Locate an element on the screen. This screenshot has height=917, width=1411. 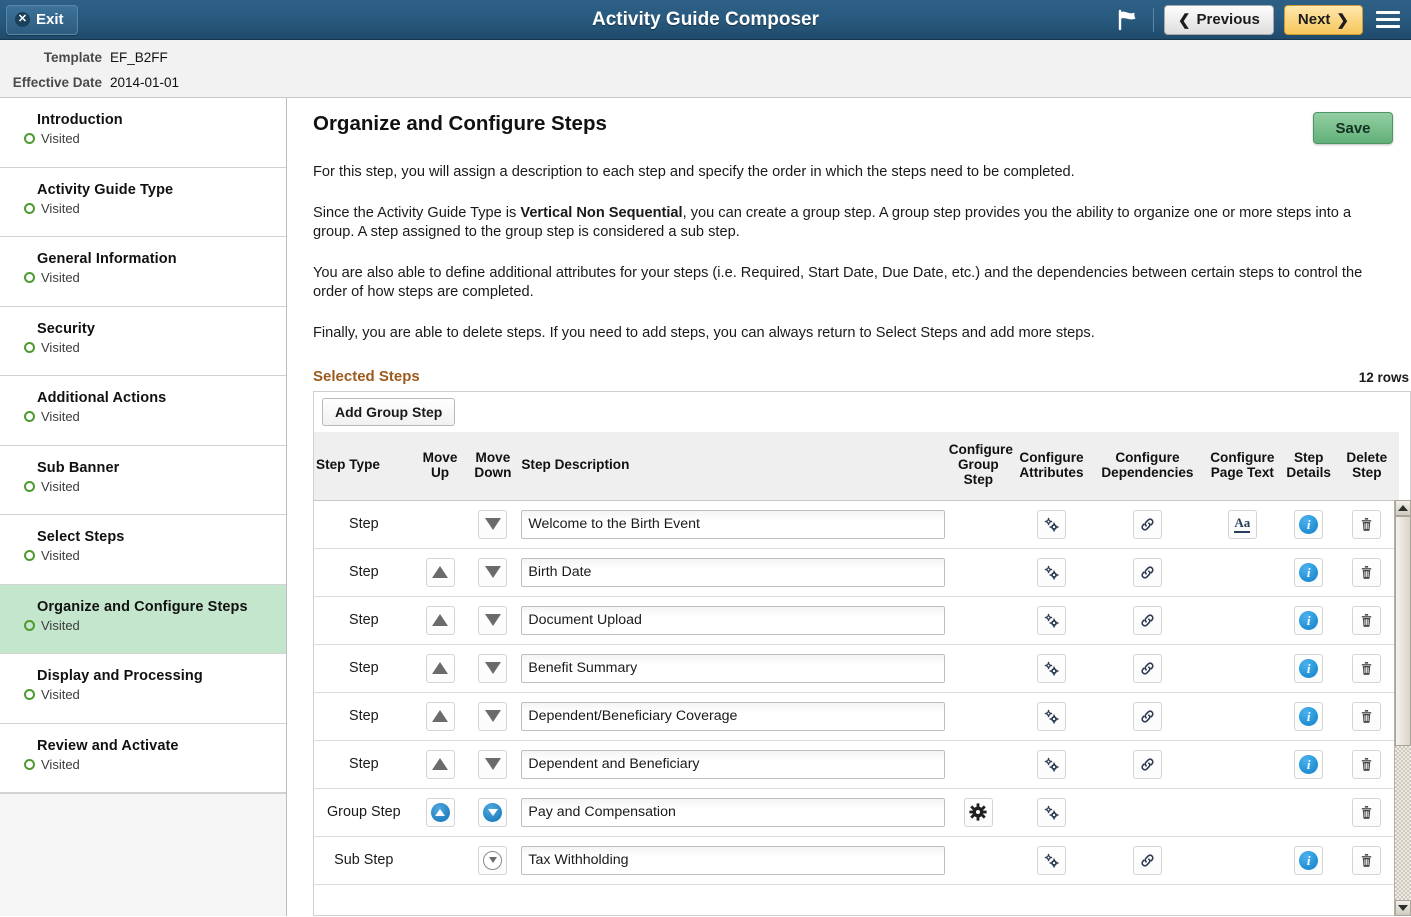
cell-move-down is located at coordinates (493, 572).